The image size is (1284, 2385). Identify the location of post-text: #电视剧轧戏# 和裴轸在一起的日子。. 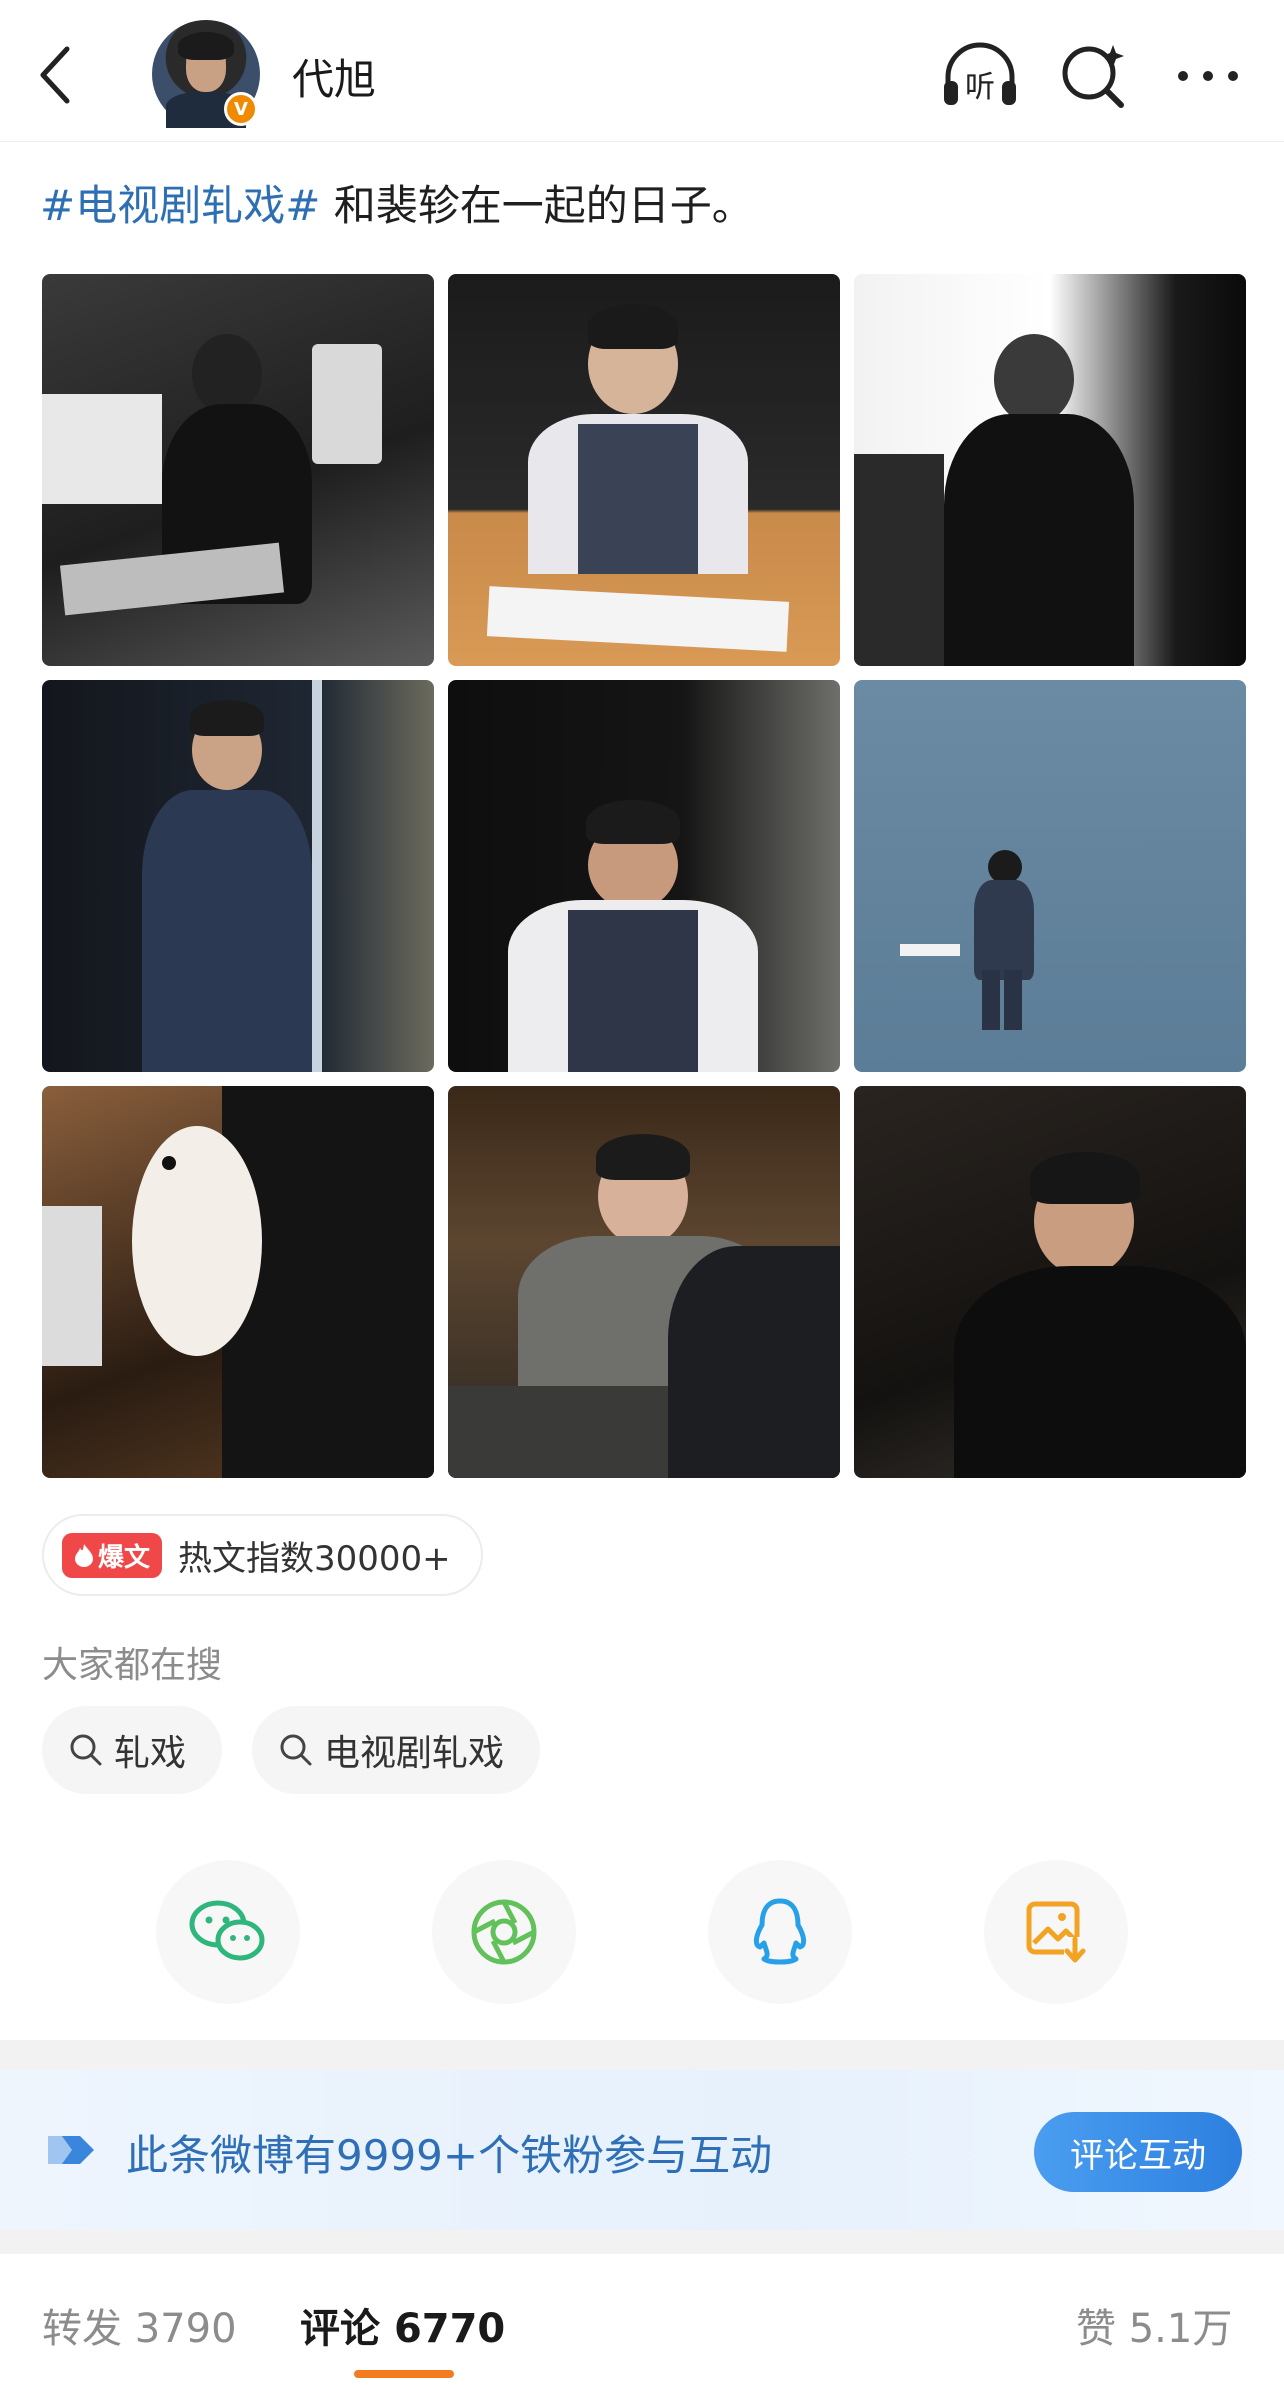
(397, 206).